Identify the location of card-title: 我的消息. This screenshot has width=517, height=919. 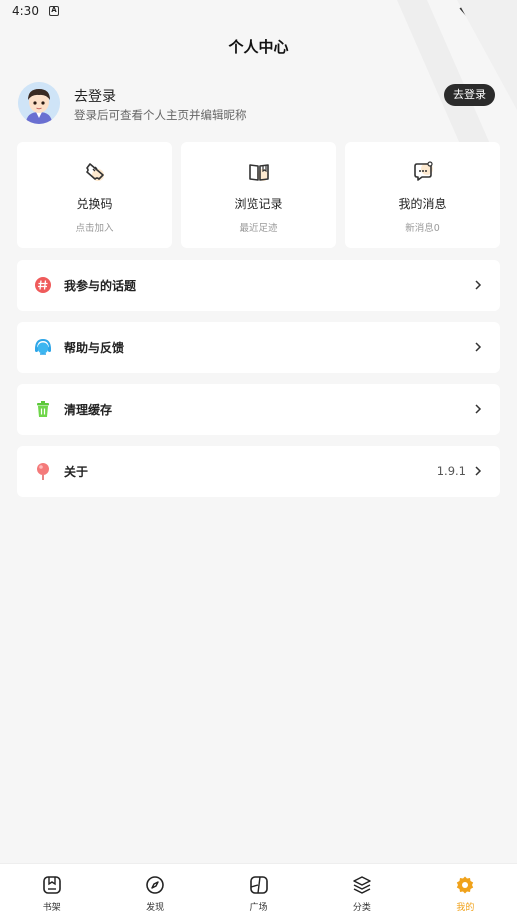
(422, 204).